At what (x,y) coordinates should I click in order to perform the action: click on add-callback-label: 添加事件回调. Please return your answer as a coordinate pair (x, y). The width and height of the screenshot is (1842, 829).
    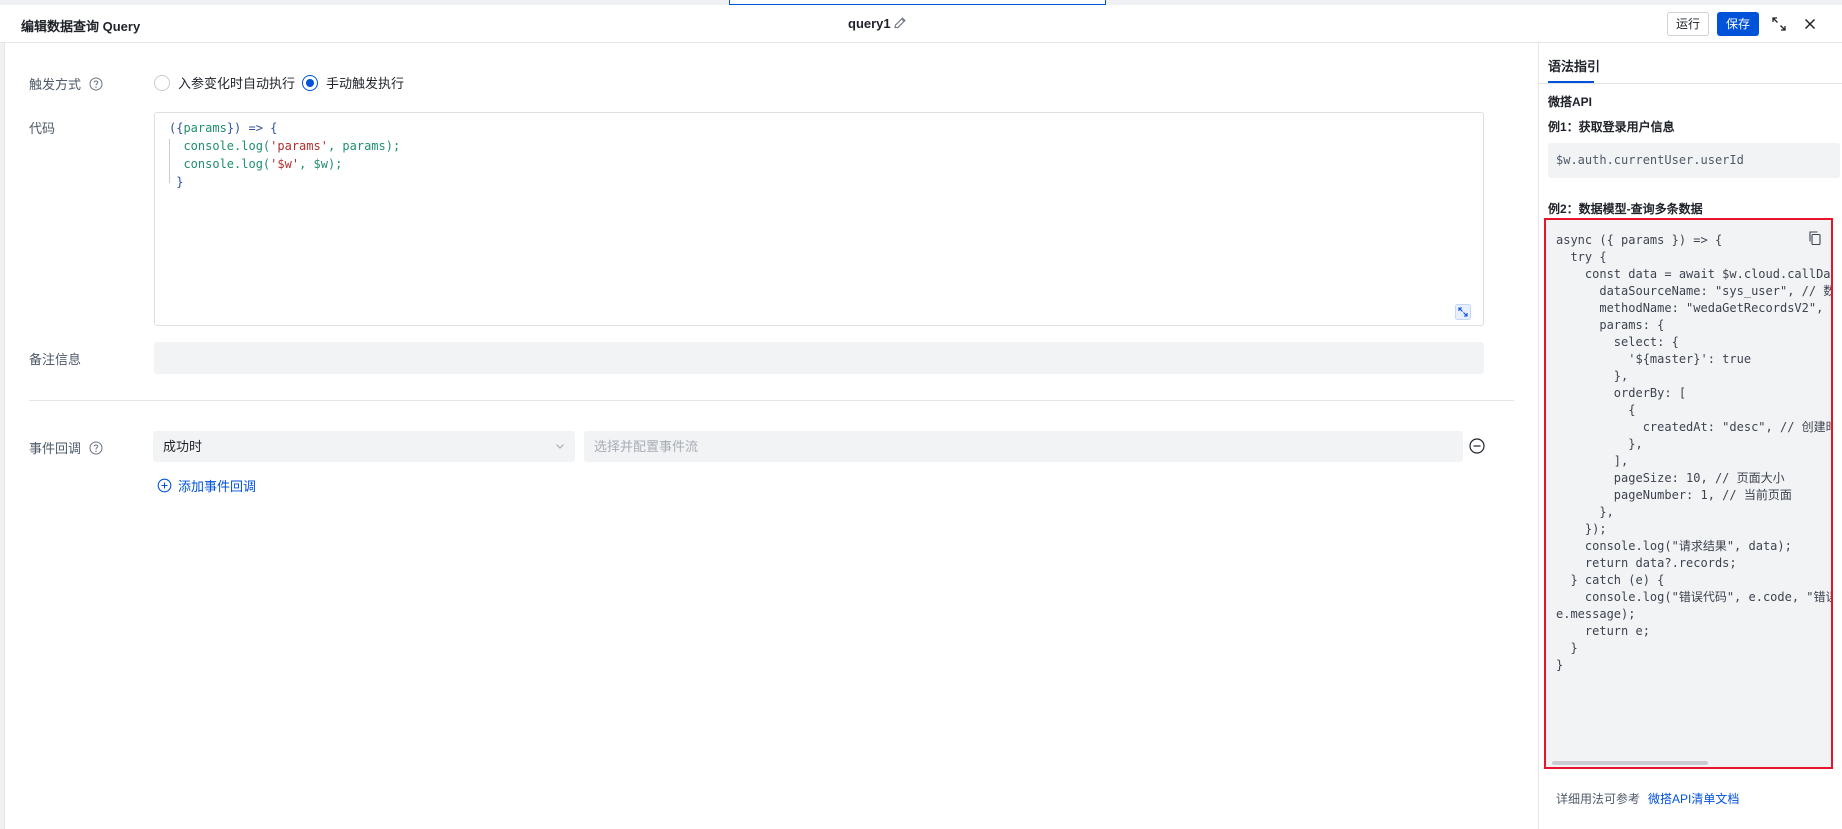
    Looking at the image, I should click on (217, 486).